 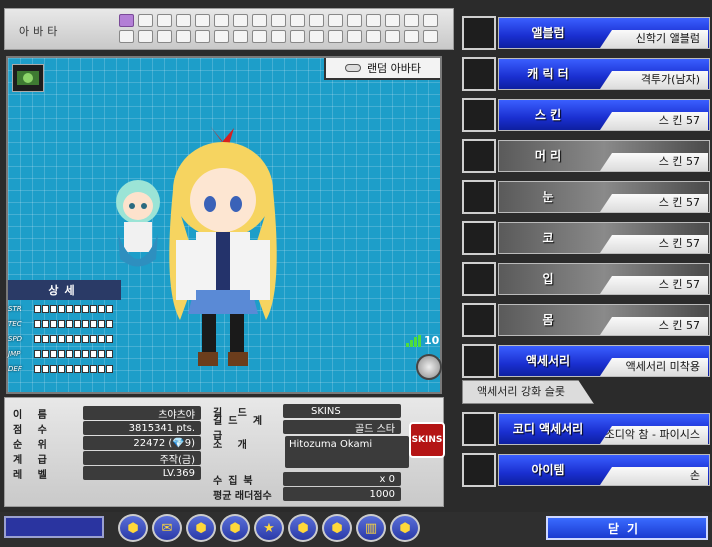 I want to click on equip-name: 머 리, so click(x=548, y=156).